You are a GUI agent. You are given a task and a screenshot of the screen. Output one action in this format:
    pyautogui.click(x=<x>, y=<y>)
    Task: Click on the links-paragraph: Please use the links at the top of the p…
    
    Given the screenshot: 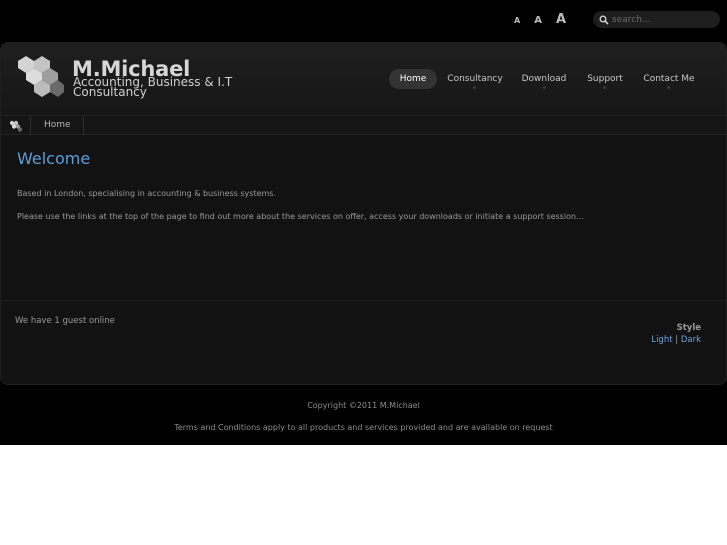 What is the action you would take?
    pyautogui.click(x=300, y=216)
    